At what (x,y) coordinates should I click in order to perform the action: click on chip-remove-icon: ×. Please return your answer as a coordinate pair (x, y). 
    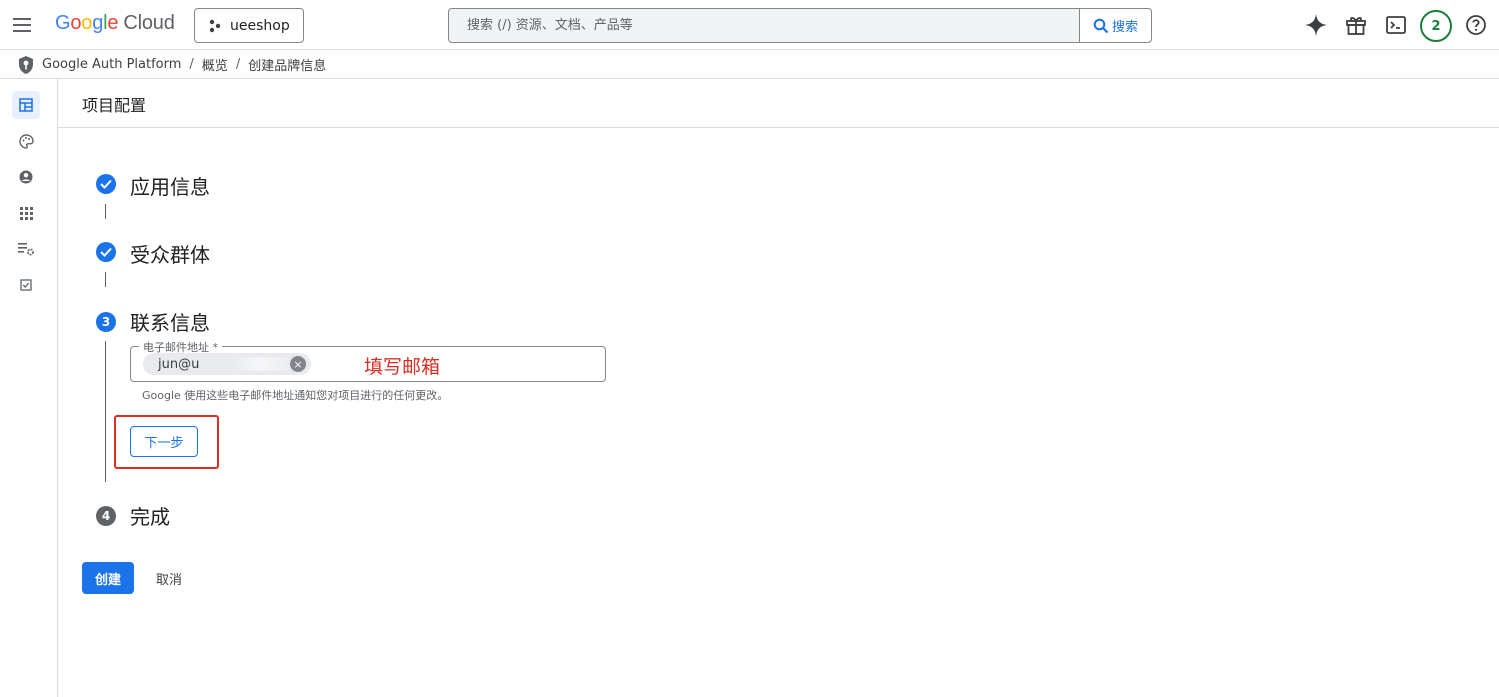
    Looking at the image, I should click on (298, 364).